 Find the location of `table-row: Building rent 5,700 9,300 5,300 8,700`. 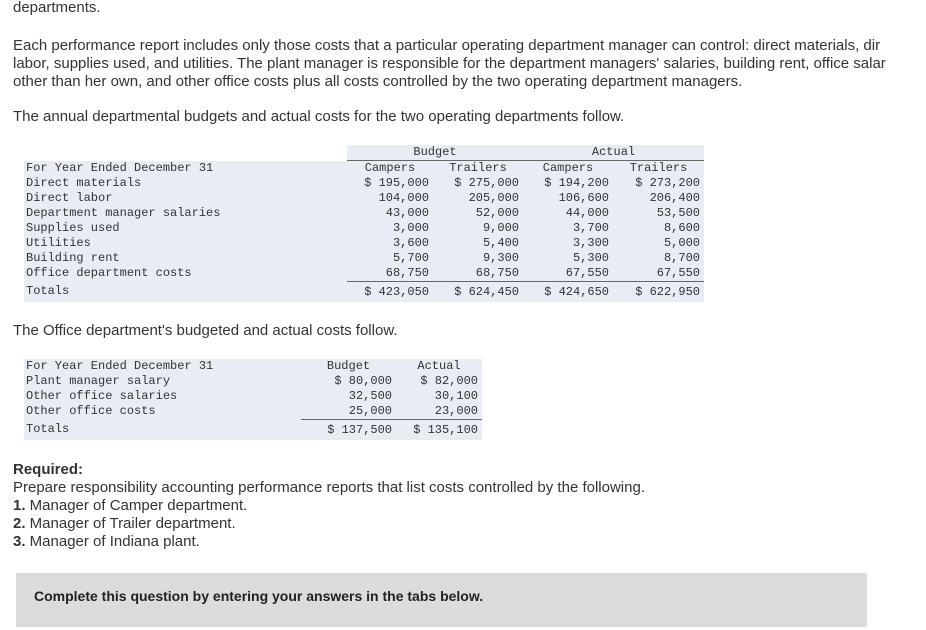

table-row: Building rent 5,700 9,300 5,300 8,700 is located at coordinates (364, 258).